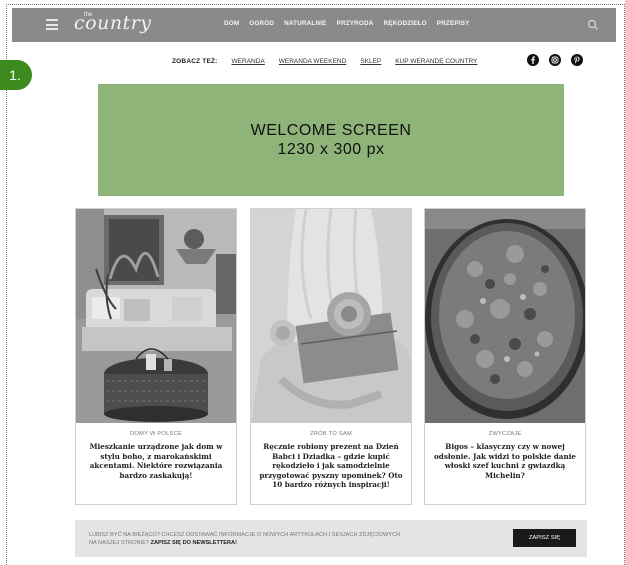 This screenshot has height=565, width=625. Describe the element at coordinates (156, 434) in the screenshot. I see `card-category: DOMY W POLSCE` at that location.